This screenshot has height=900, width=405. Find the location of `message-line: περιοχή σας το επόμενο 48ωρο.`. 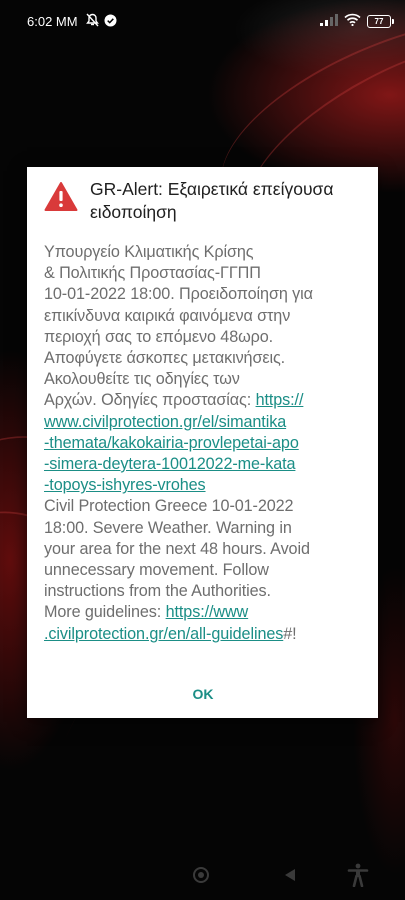

message-line: περιοχή σας το επόμενο 48ωρο. is located at coordinates (159, 336).